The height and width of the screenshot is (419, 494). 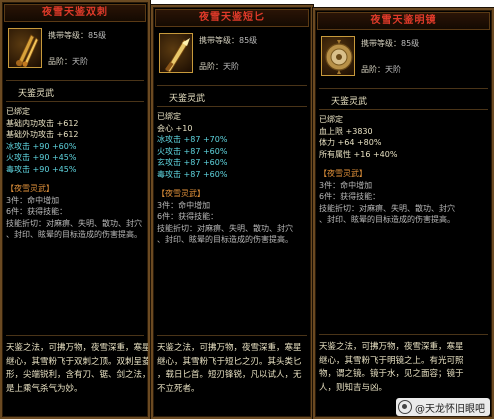 I want to click on flavor-line: 继心，其雪粉飞于明镜之上。有光可照, so click(x=391, y=360).